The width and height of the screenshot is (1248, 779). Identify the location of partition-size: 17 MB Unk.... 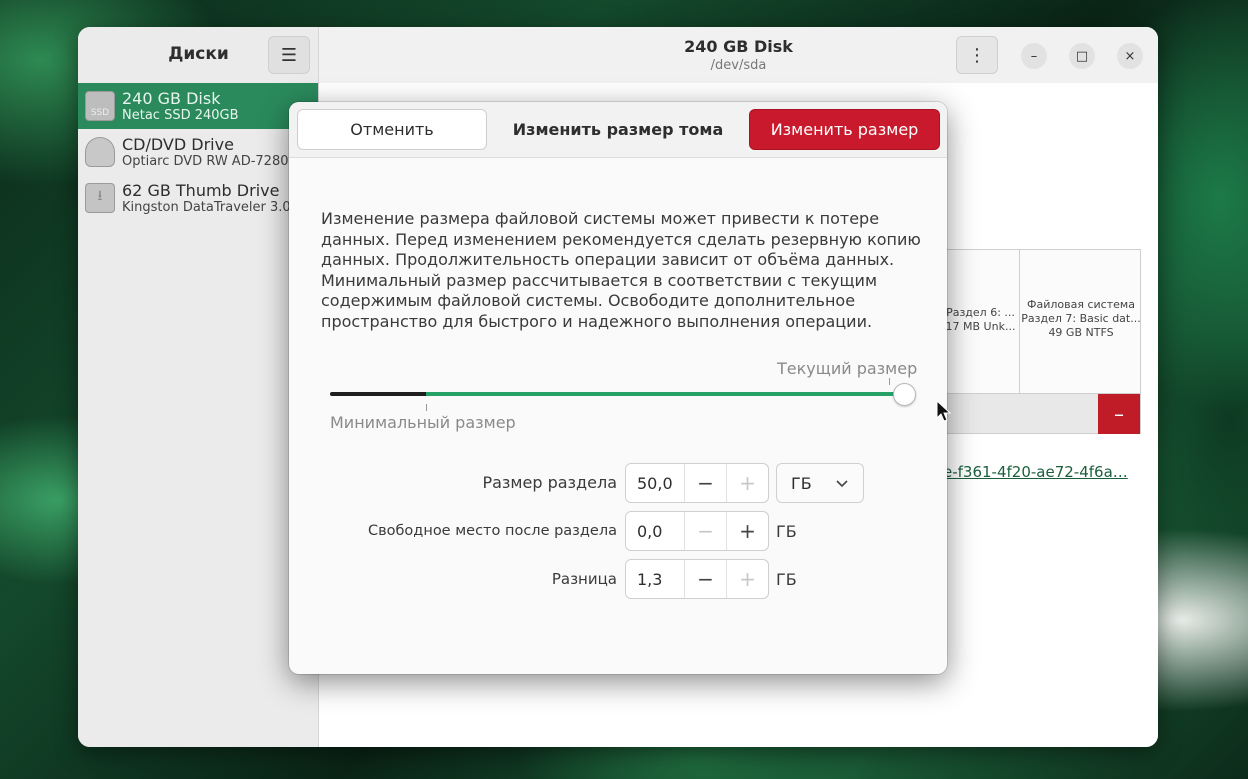
(980, 326).